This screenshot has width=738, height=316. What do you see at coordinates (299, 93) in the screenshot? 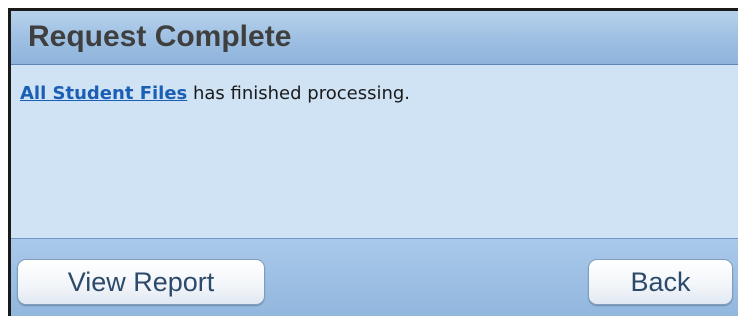
I see `status-message-text: has finished processing.` at bounding box center [299, 93].